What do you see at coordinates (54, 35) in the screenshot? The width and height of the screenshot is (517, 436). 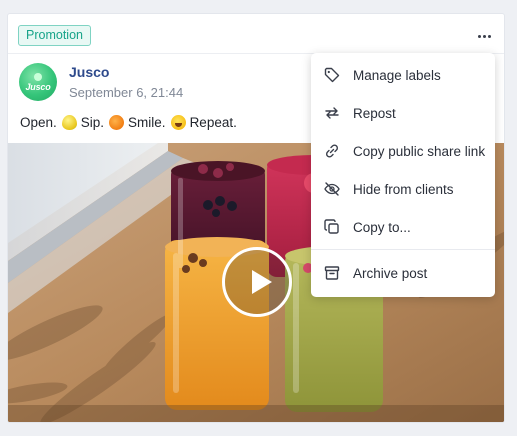 I see `promotion-badge: Promotion` at bounding box center [54, 35].